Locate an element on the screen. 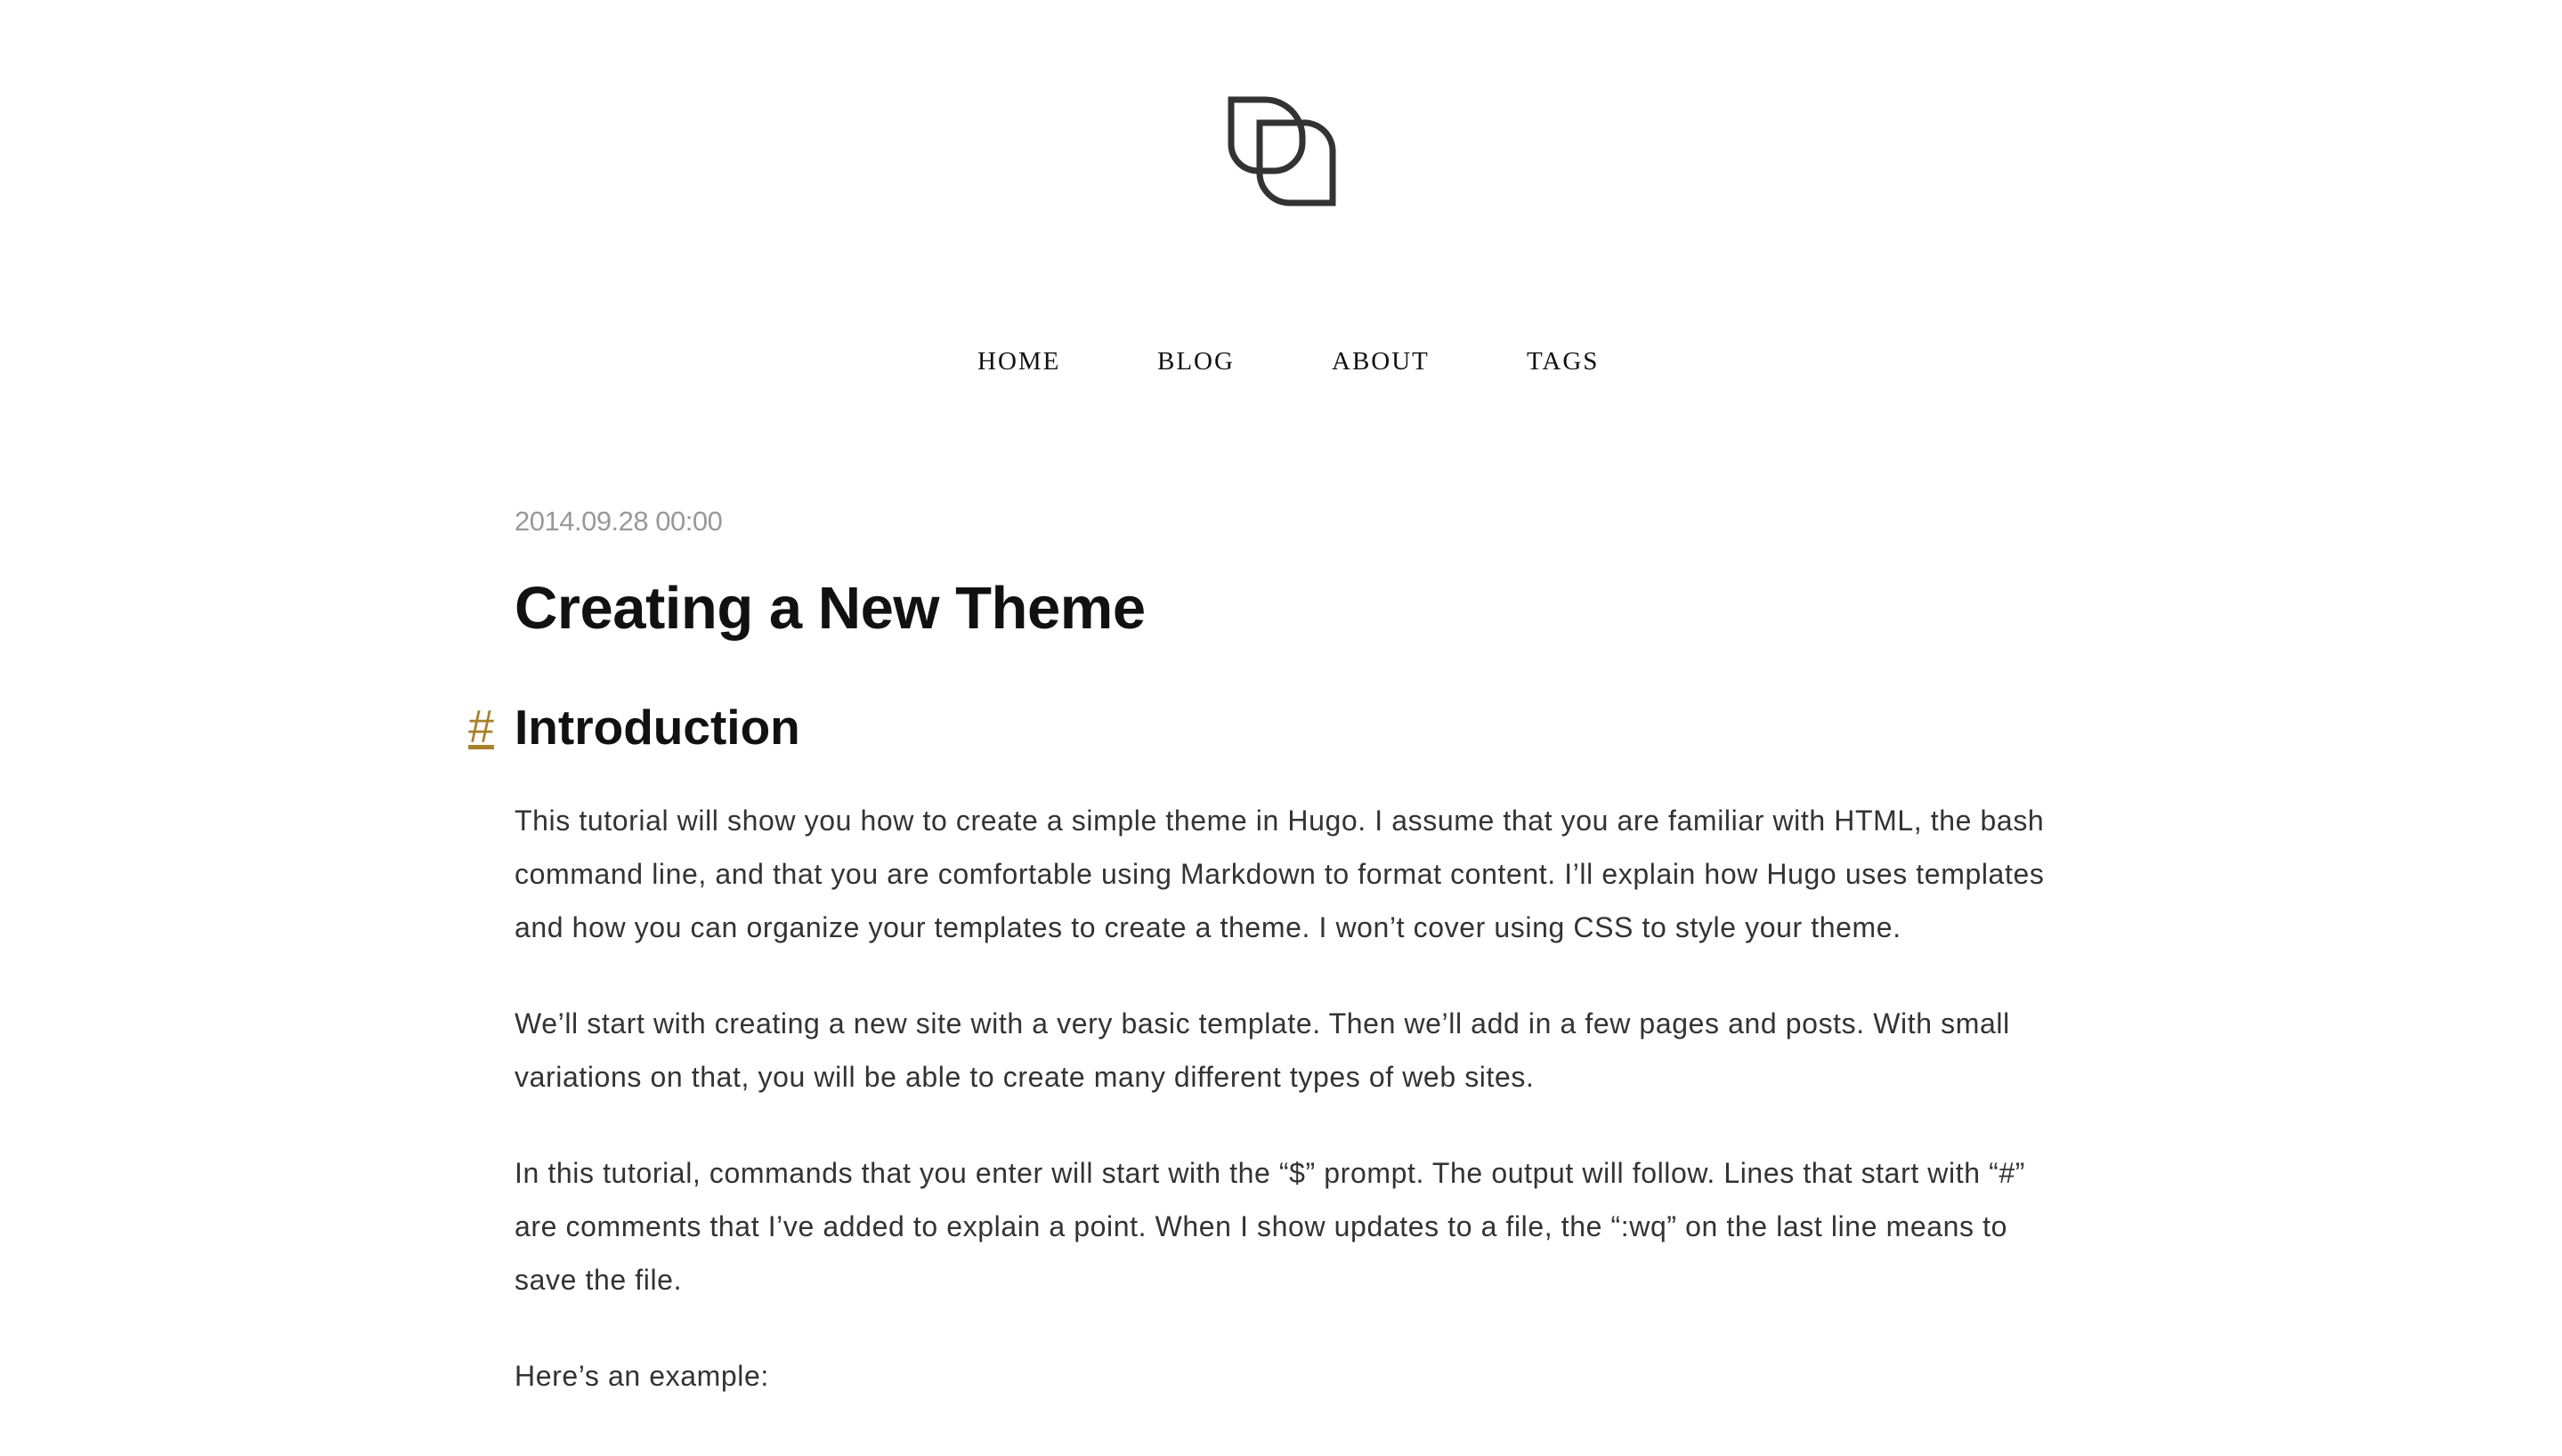  overlapping-squares-icon is located at coordinates (1282, 151).